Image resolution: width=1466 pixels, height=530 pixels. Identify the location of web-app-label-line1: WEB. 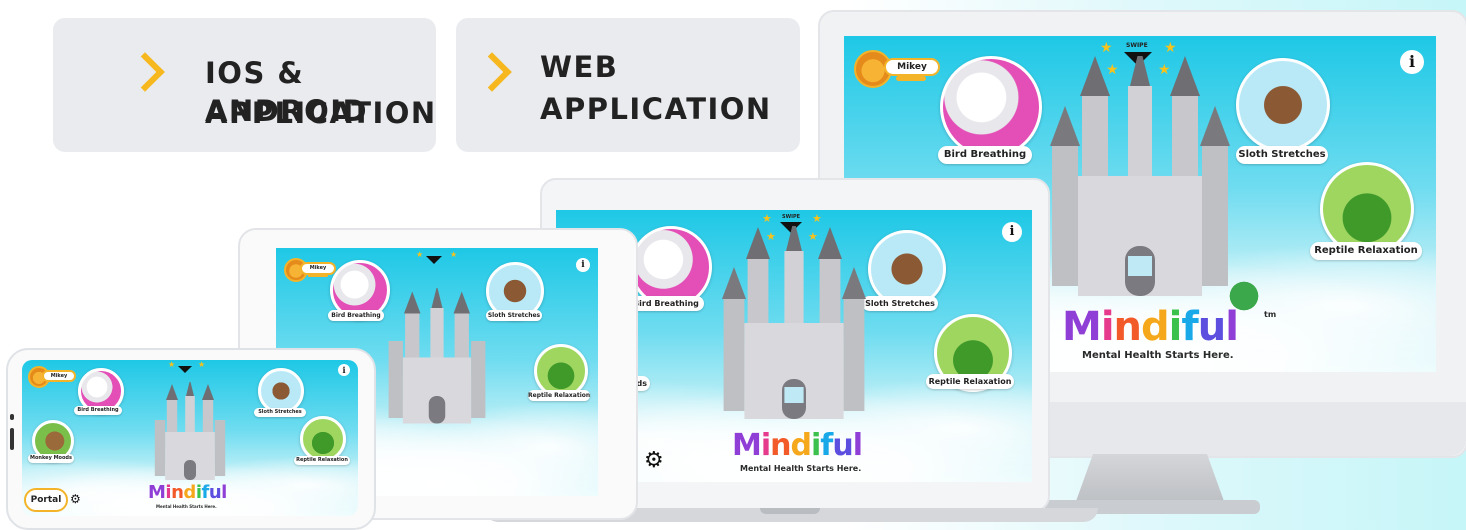
(579, 67).